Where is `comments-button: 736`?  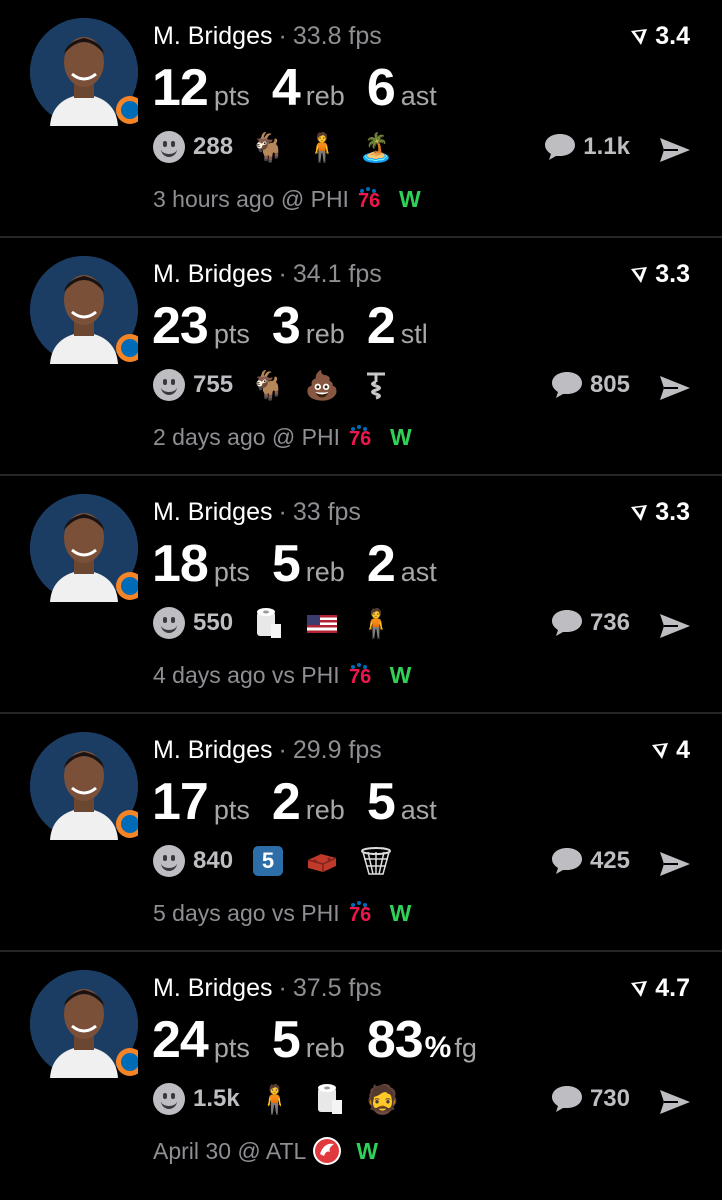 comments-button: 736 is located at coordinates (590, 623).